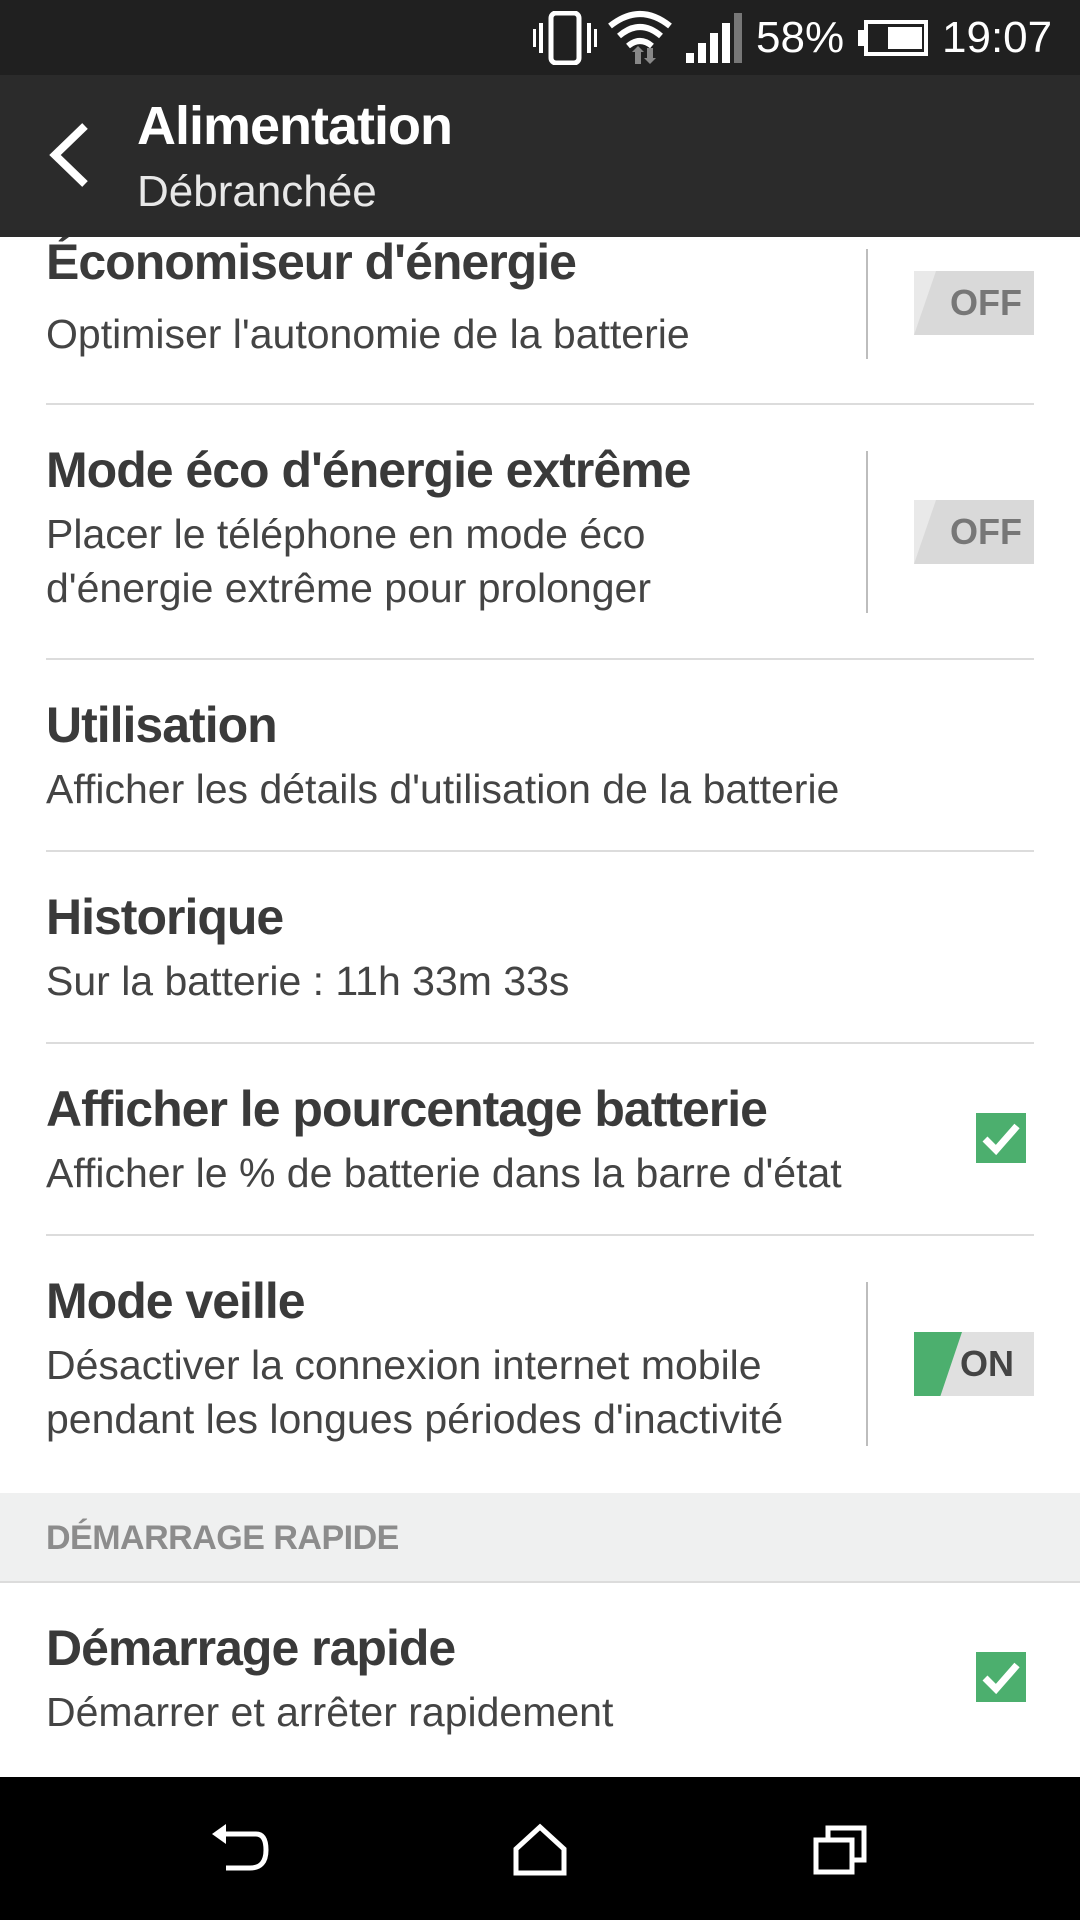 This screenshot has height=1920, width=1080. I want to click on extreme-power-saver-toggle: OFF, so click(974, 532).